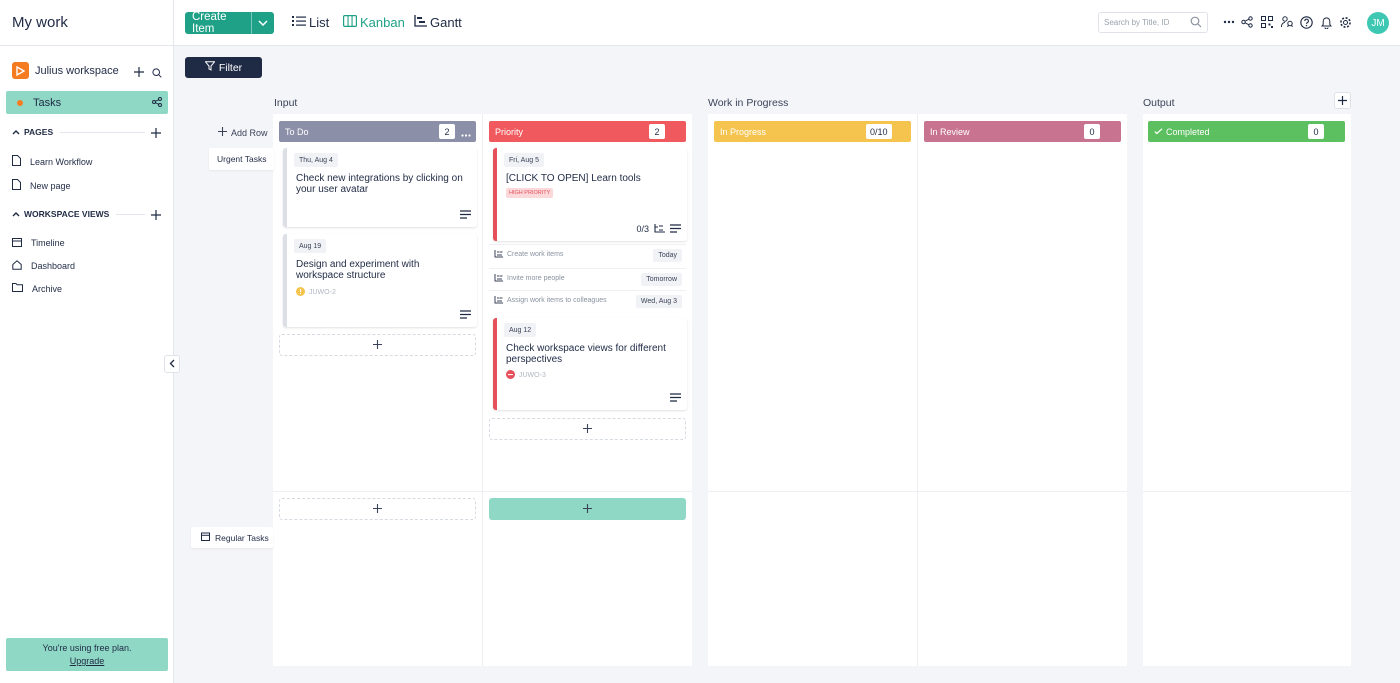 The image size is (1400, 683). What do you see at coordinates (230, 67) in the screenshot?
I see `filter-label: Filter` at bounding box center [230, 67].